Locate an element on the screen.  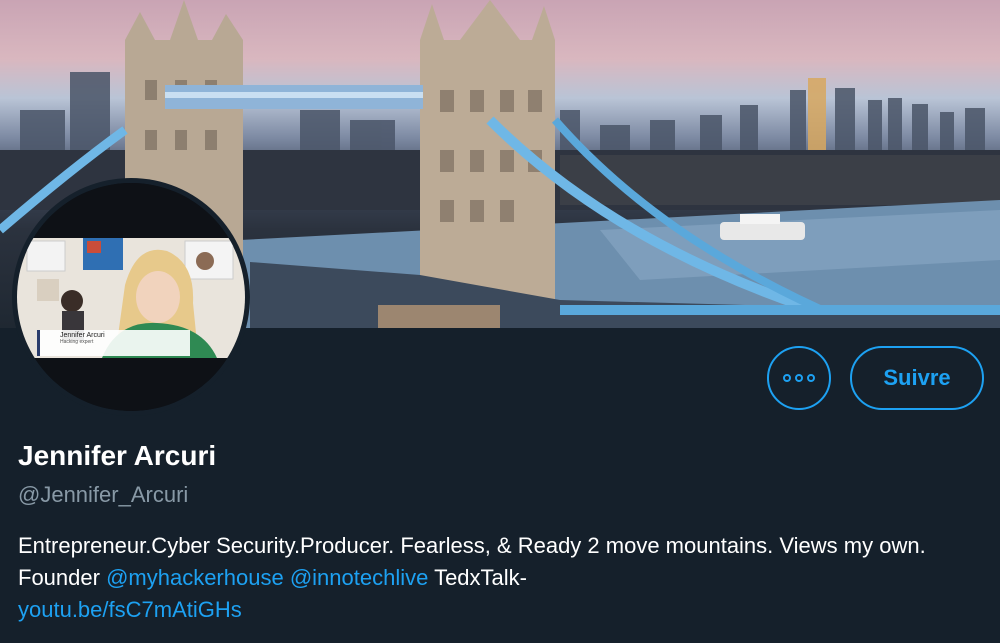
more-dots-icon is located at coordinates (799, 378).